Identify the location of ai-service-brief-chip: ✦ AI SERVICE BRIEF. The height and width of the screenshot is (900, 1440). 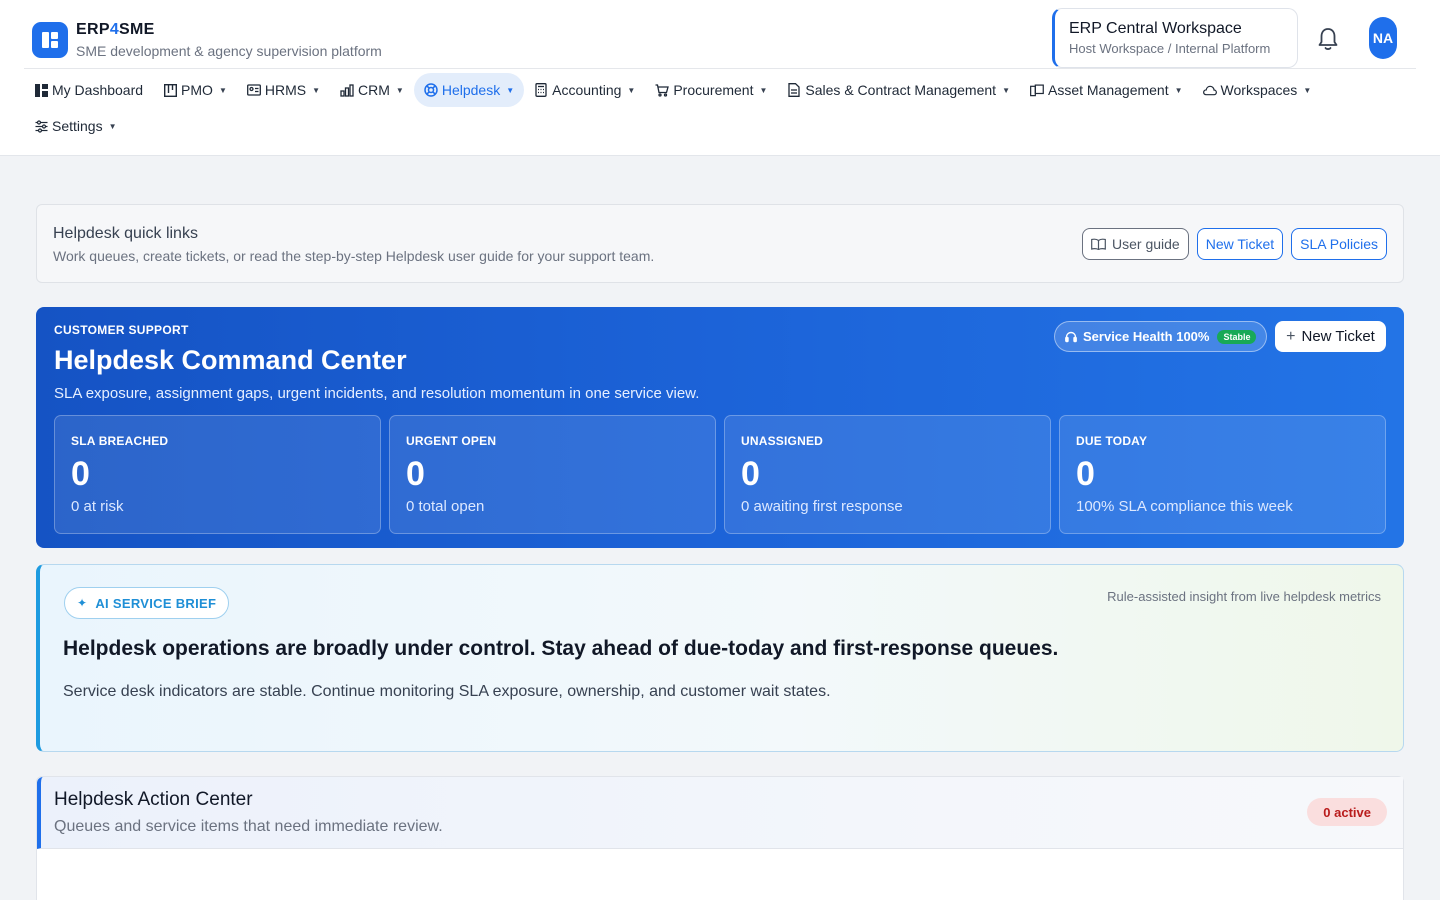
(147, 603).